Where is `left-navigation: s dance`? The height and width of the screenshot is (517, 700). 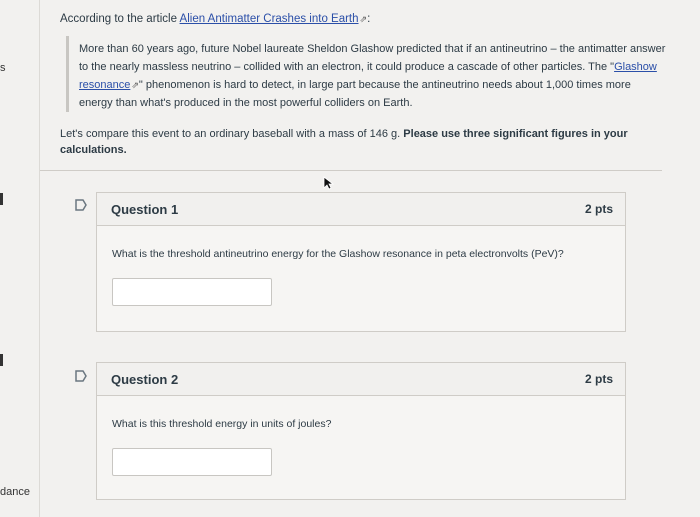
left-navigation: s dance is located at coordinates (20, 258).